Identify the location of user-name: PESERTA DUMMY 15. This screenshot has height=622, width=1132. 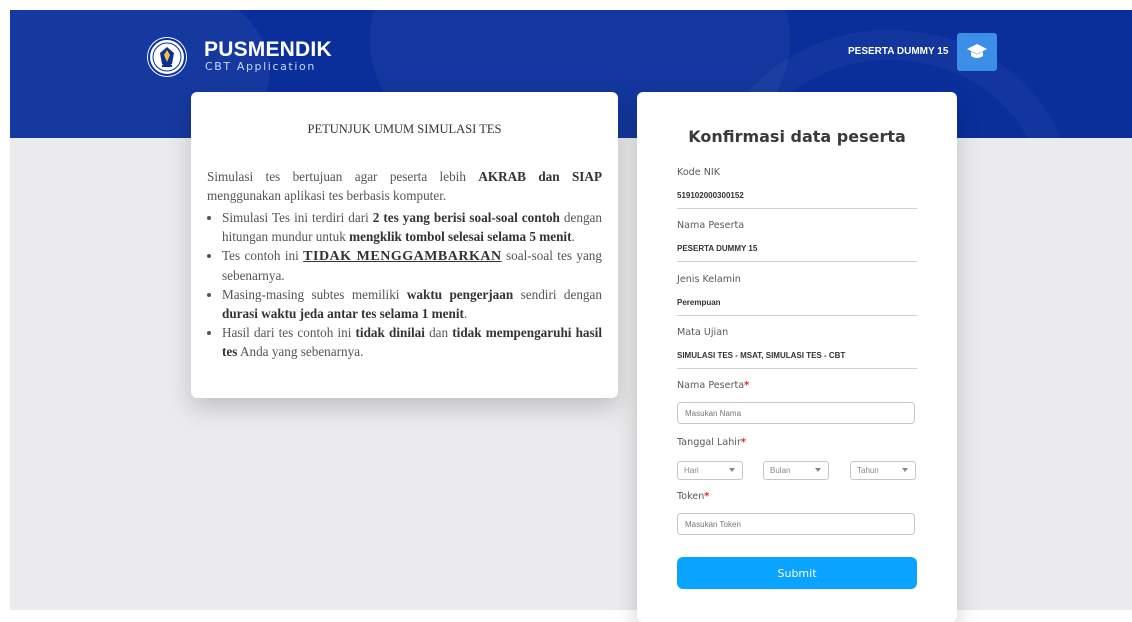
(898, 51).